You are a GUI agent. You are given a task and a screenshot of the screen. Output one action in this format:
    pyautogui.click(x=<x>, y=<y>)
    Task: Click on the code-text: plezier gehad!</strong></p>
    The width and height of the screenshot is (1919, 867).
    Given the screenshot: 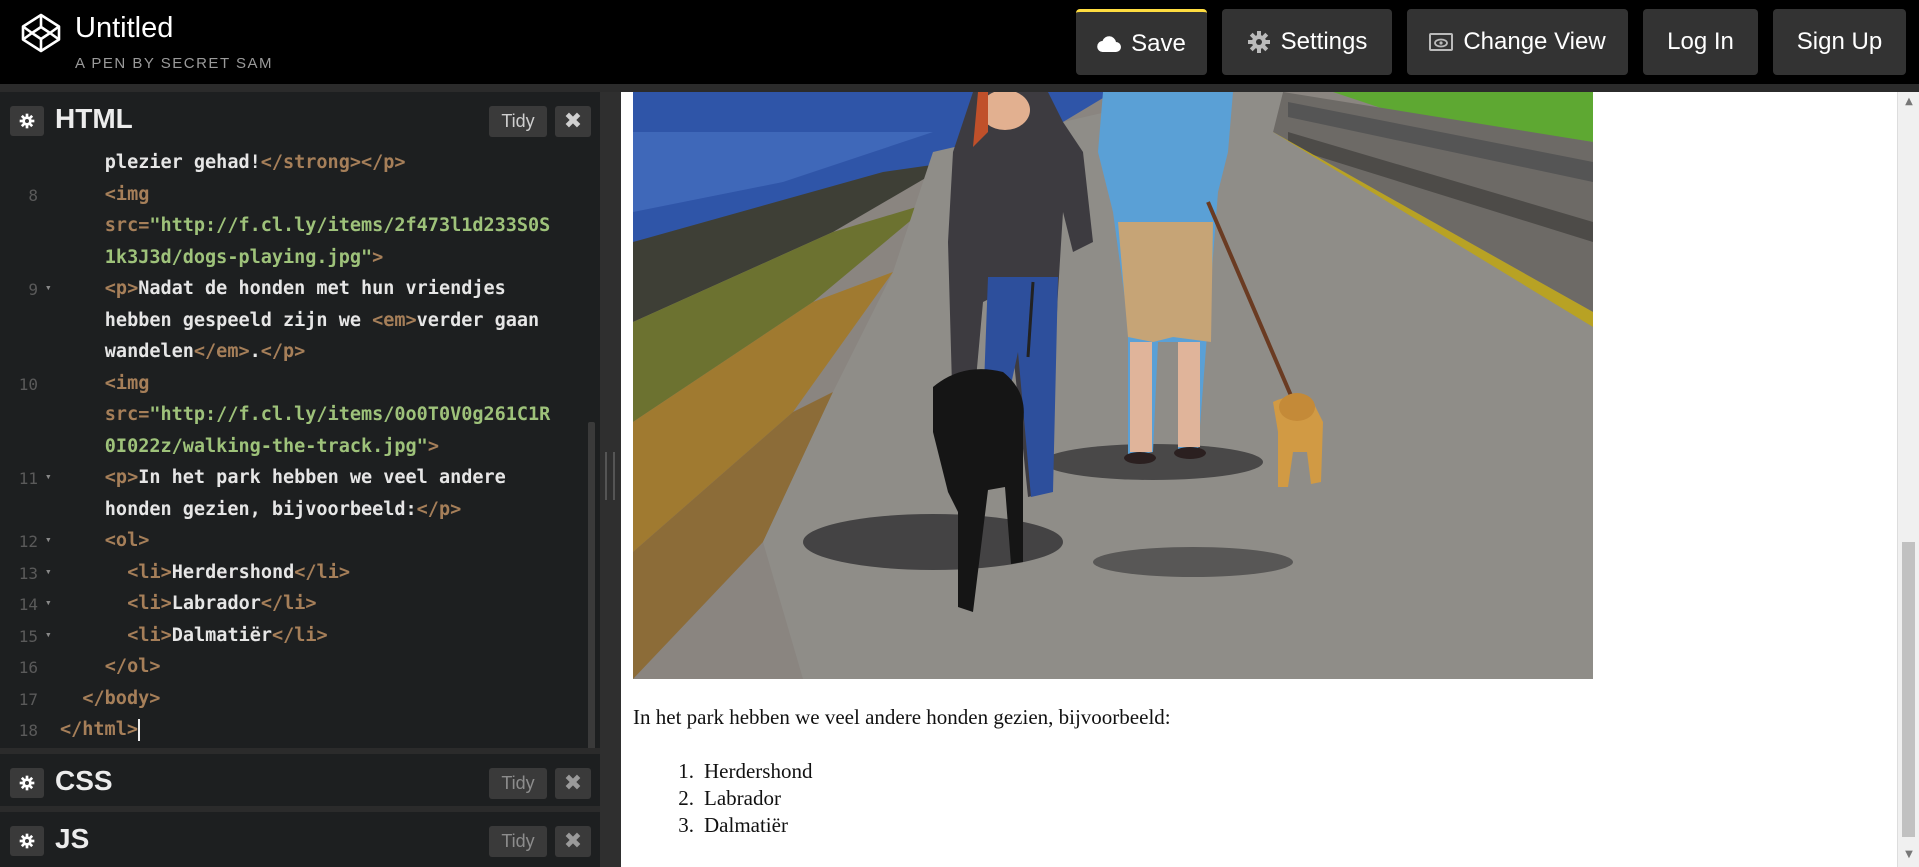 What is the action you would take?
    pyautogui.click(x=255, y=162)
    